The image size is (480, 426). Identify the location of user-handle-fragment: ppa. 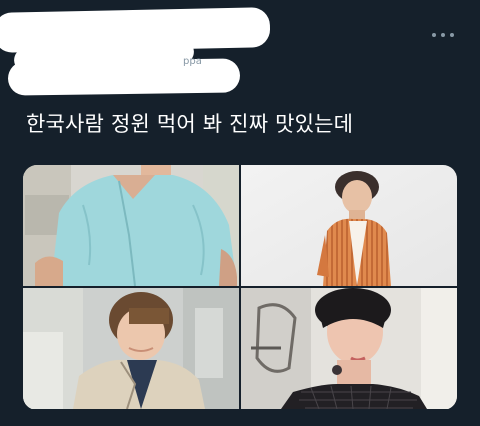
(192, 61).